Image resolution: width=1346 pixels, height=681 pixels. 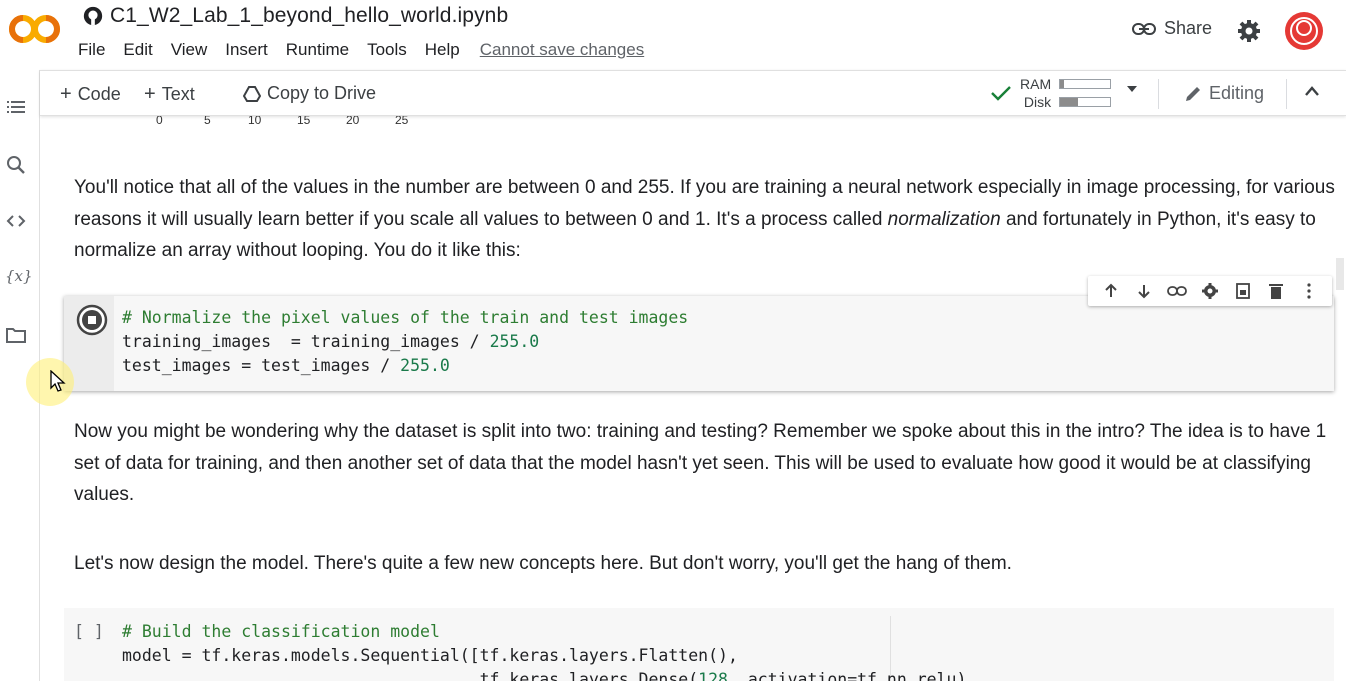 I want to click on code-comment: # Build the classification model, so click(x=281, y=631).